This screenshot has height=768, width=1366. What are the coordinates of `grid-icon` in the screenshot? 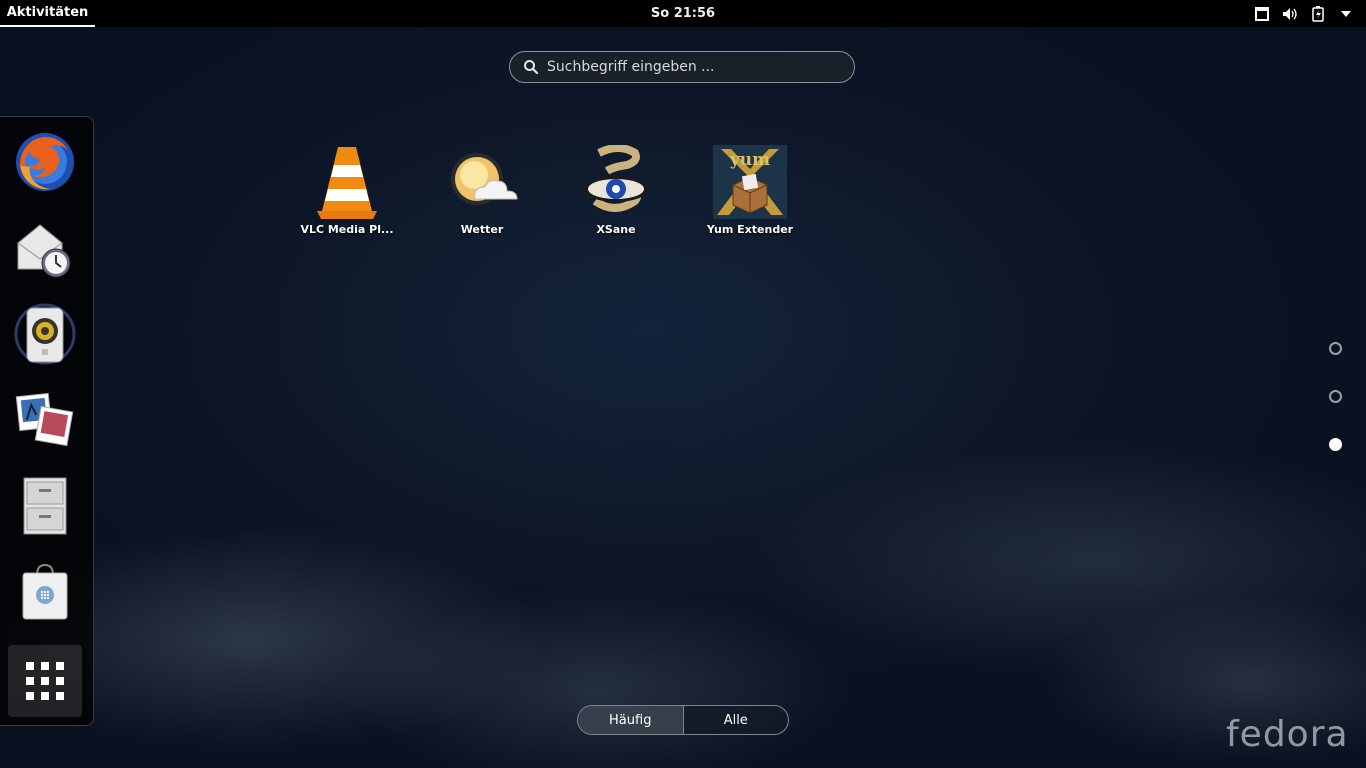 It's located at (45, 681).